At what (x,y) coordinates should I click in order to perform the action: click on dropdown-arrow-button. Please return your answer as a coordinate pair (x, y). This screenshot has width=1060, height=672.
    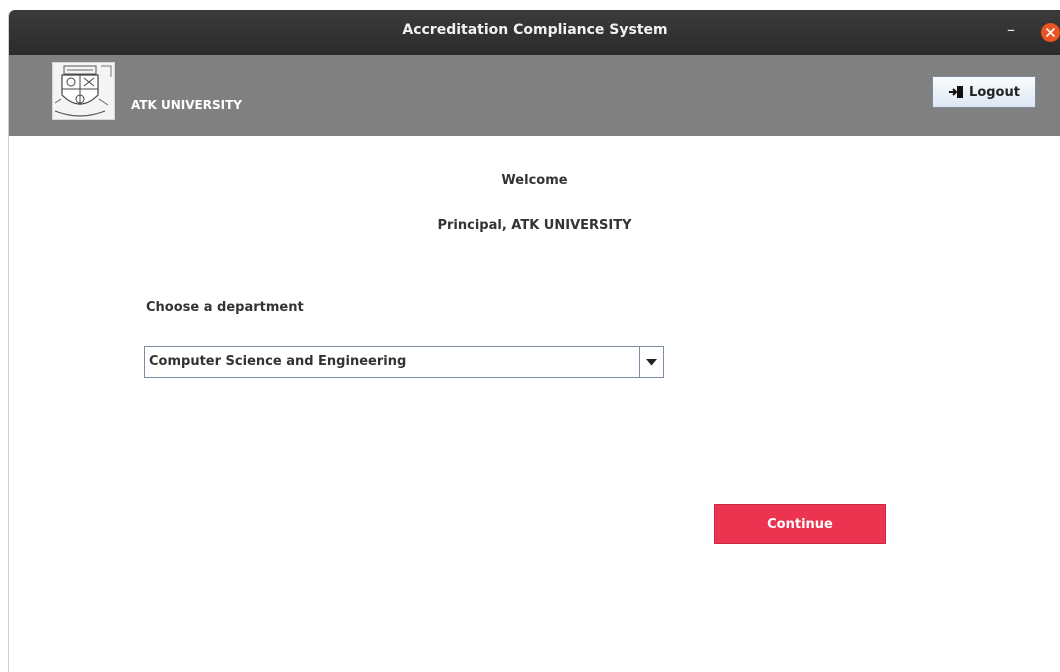
    Looking at the image, I should click on (651, 362).